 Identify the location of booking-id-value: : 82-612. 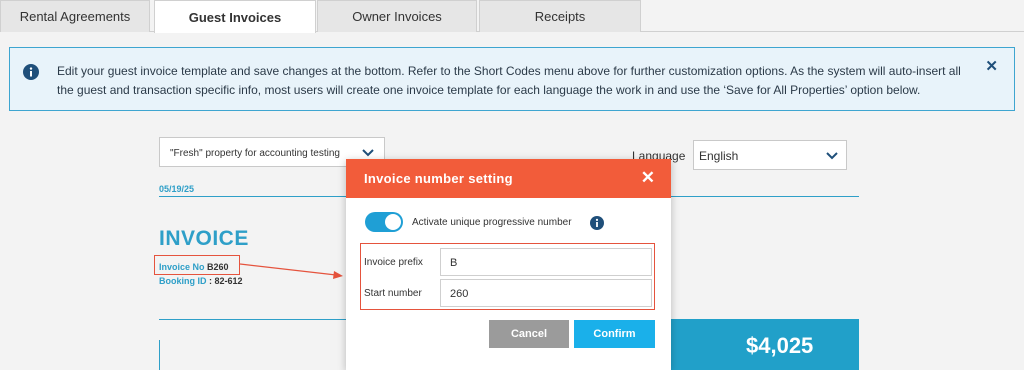
(226, 281).